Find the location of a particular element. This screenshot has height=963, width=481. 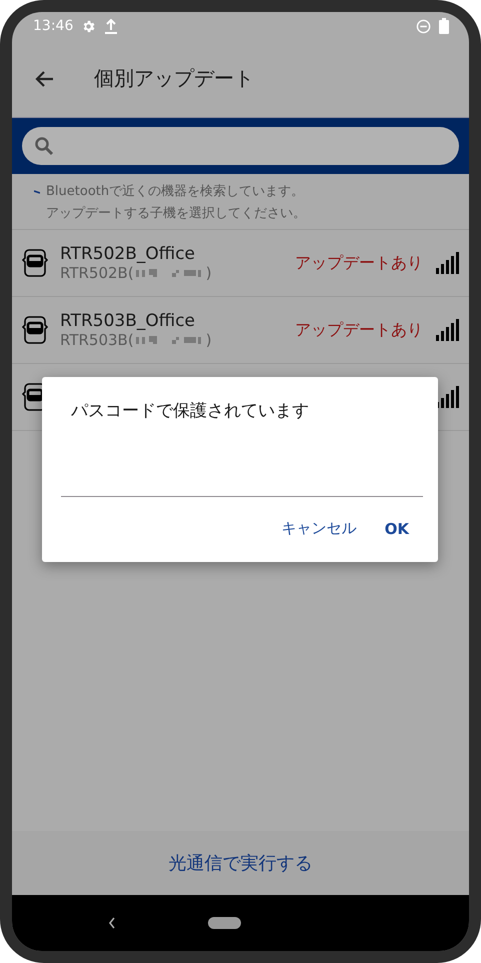

cancel-button: キャンセル is located at coordinates (319, 528).